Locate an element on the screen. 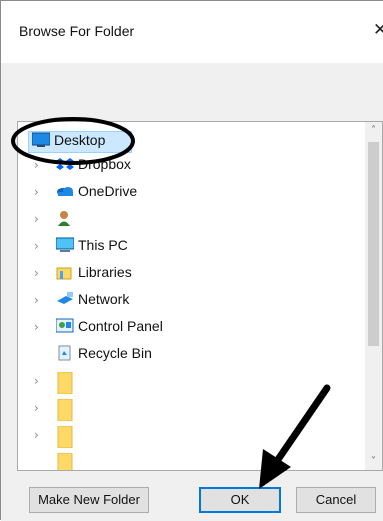 This screenshot has width=383, height=521. computer-icon is located at coordinates (65, 244).